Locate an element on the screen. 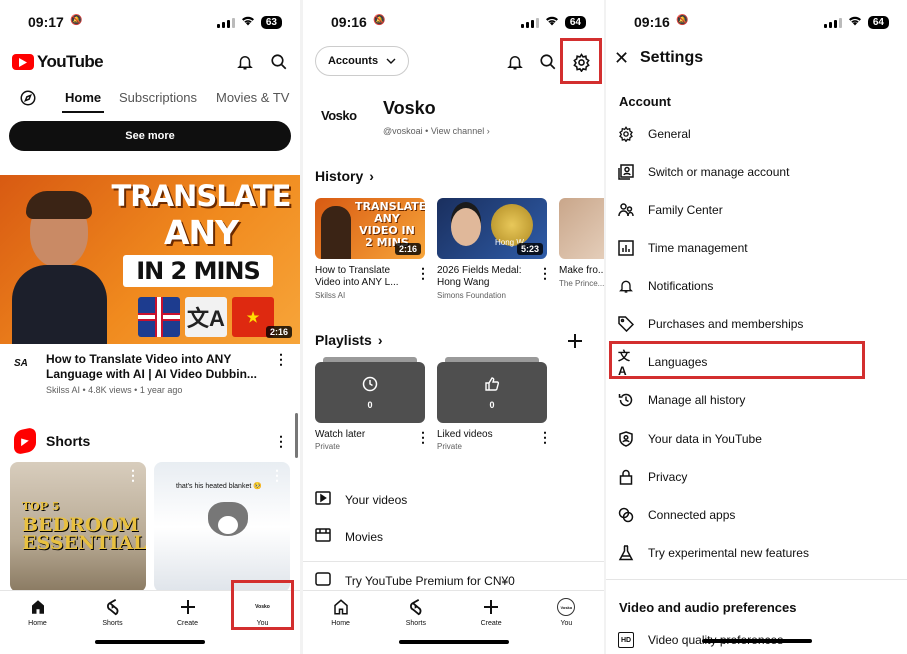  history-thumbnail is located at coordinates (581, 228).